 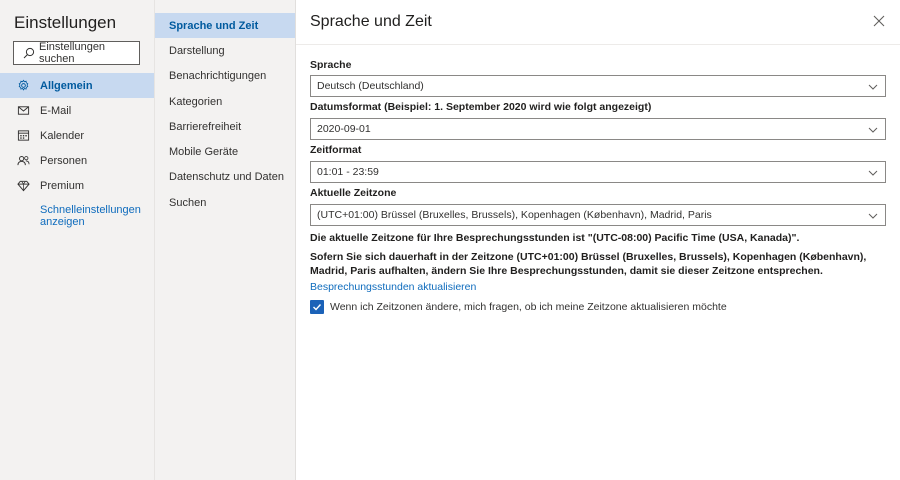 I want to click on language-label: Sprache, so click(x=331, y=65).